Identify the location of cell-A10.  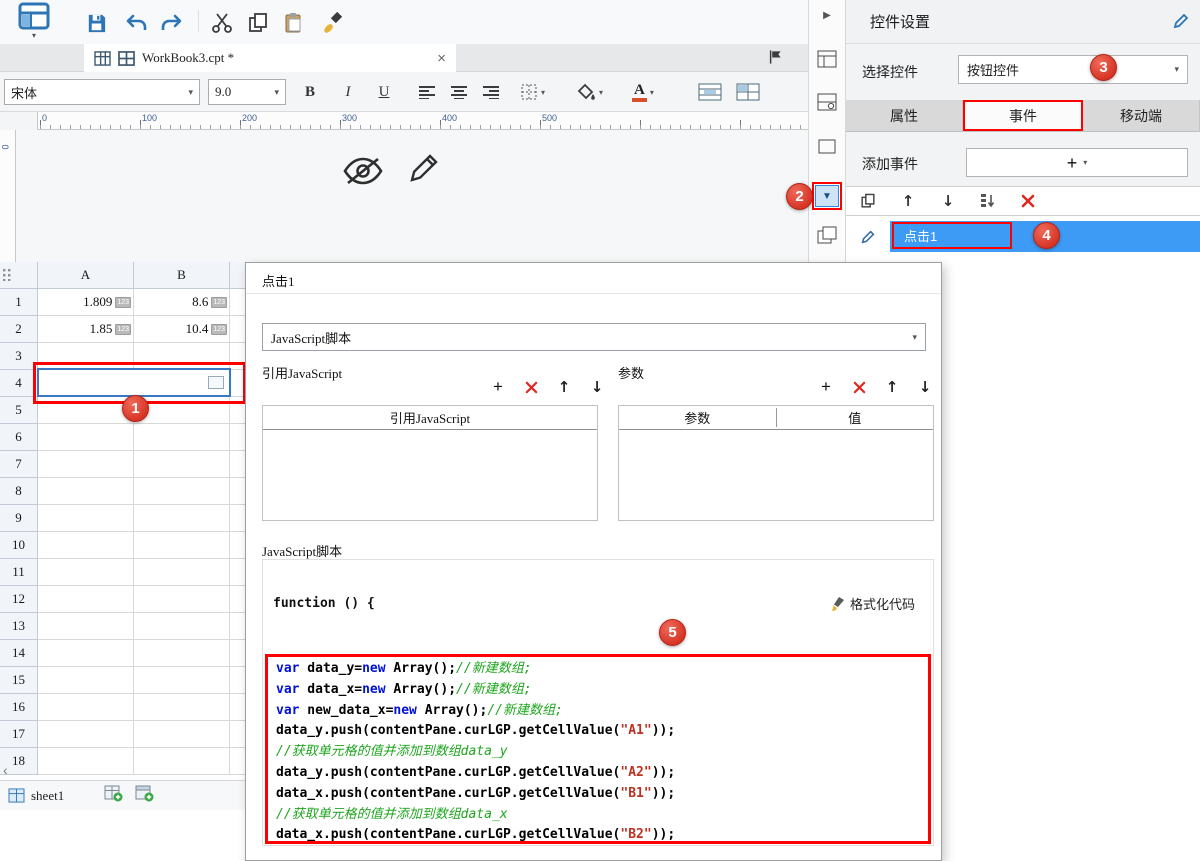
(86, 545).